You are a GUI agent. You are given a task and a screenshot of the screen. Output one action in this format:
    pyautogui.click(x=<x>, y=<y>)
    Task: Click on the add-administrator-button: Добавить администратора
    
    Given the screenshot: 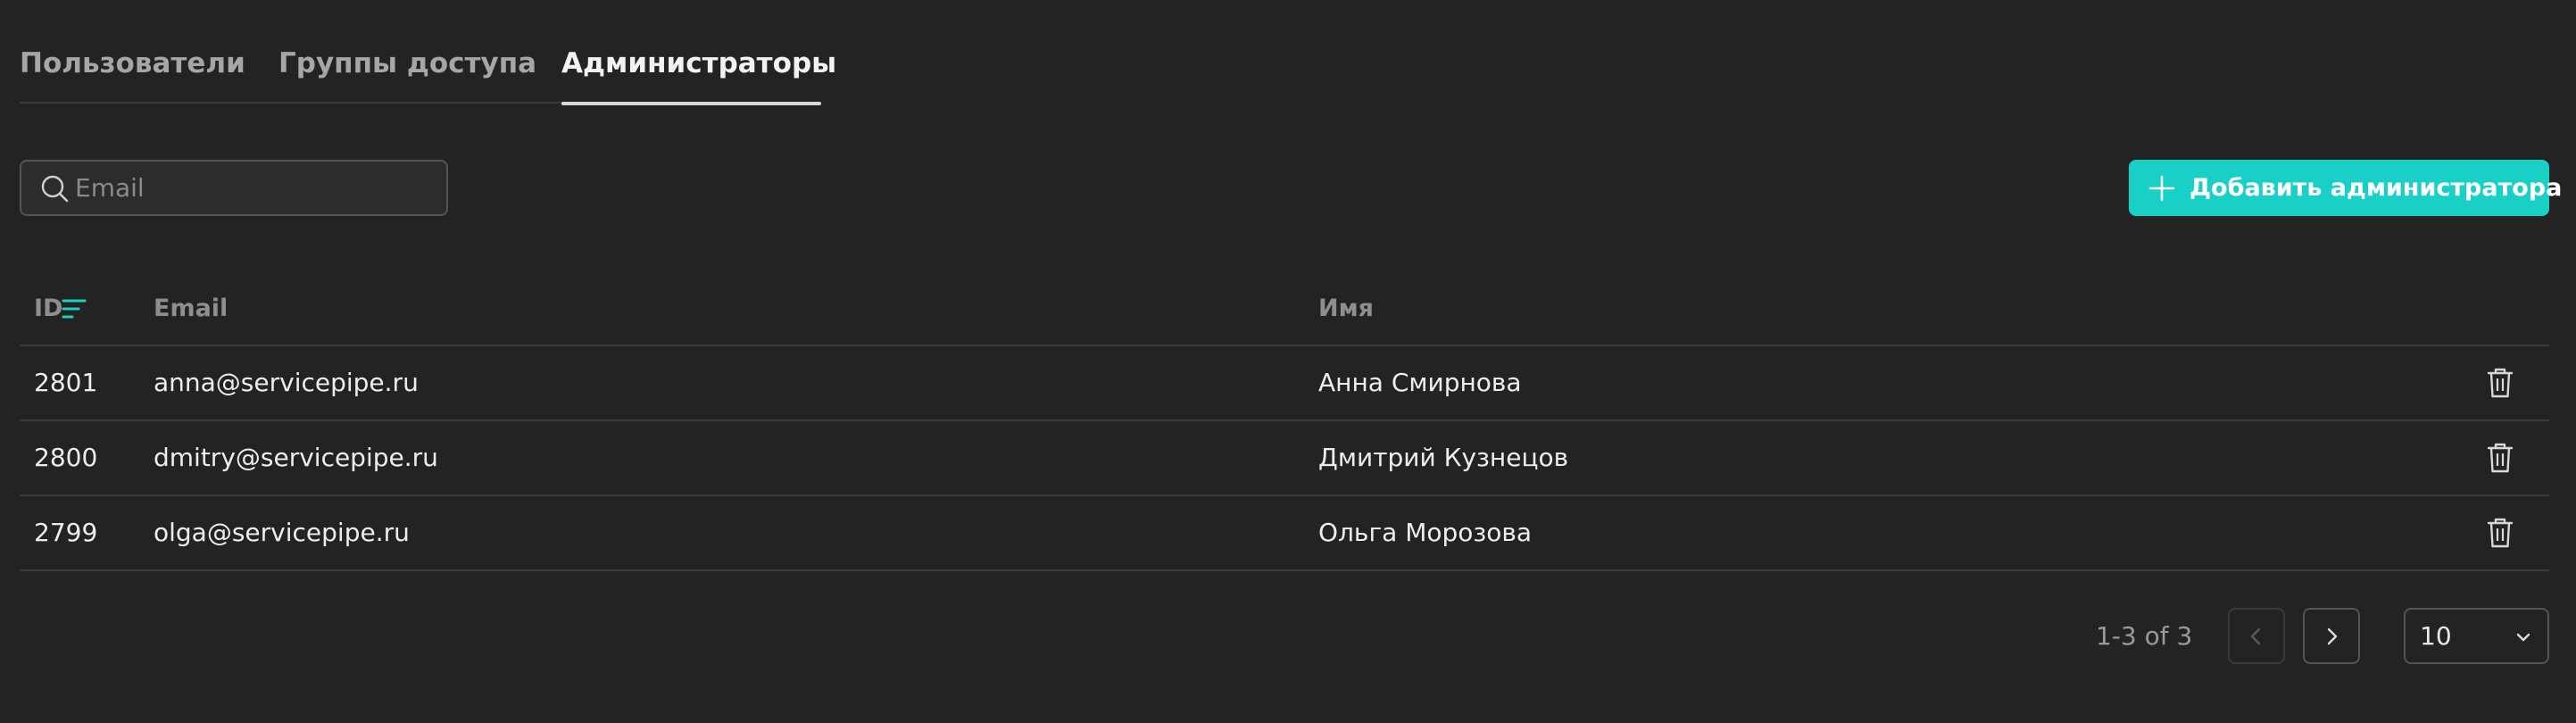 What is the action you would take?
    pyautogui.click(x=2345, y=188)
    